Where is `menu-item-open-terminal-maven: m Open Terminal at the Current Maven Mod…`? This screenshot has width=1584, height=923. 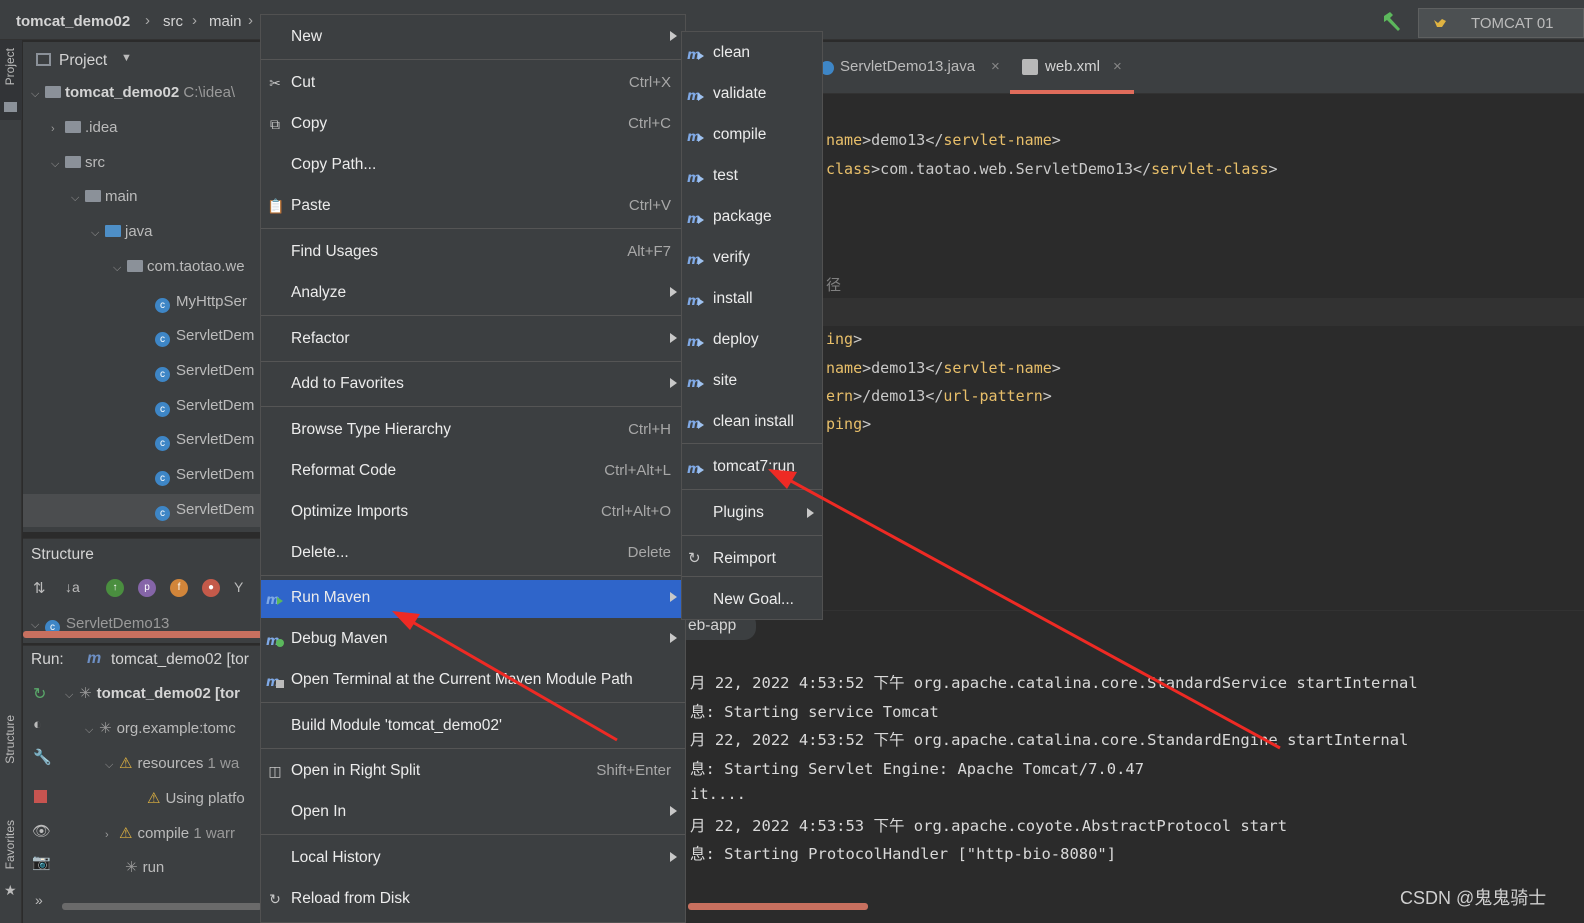
menu-item-open-terminal-maven: m Open Terminal at the Current Maven Mod… is located at coordinates (473, 680).